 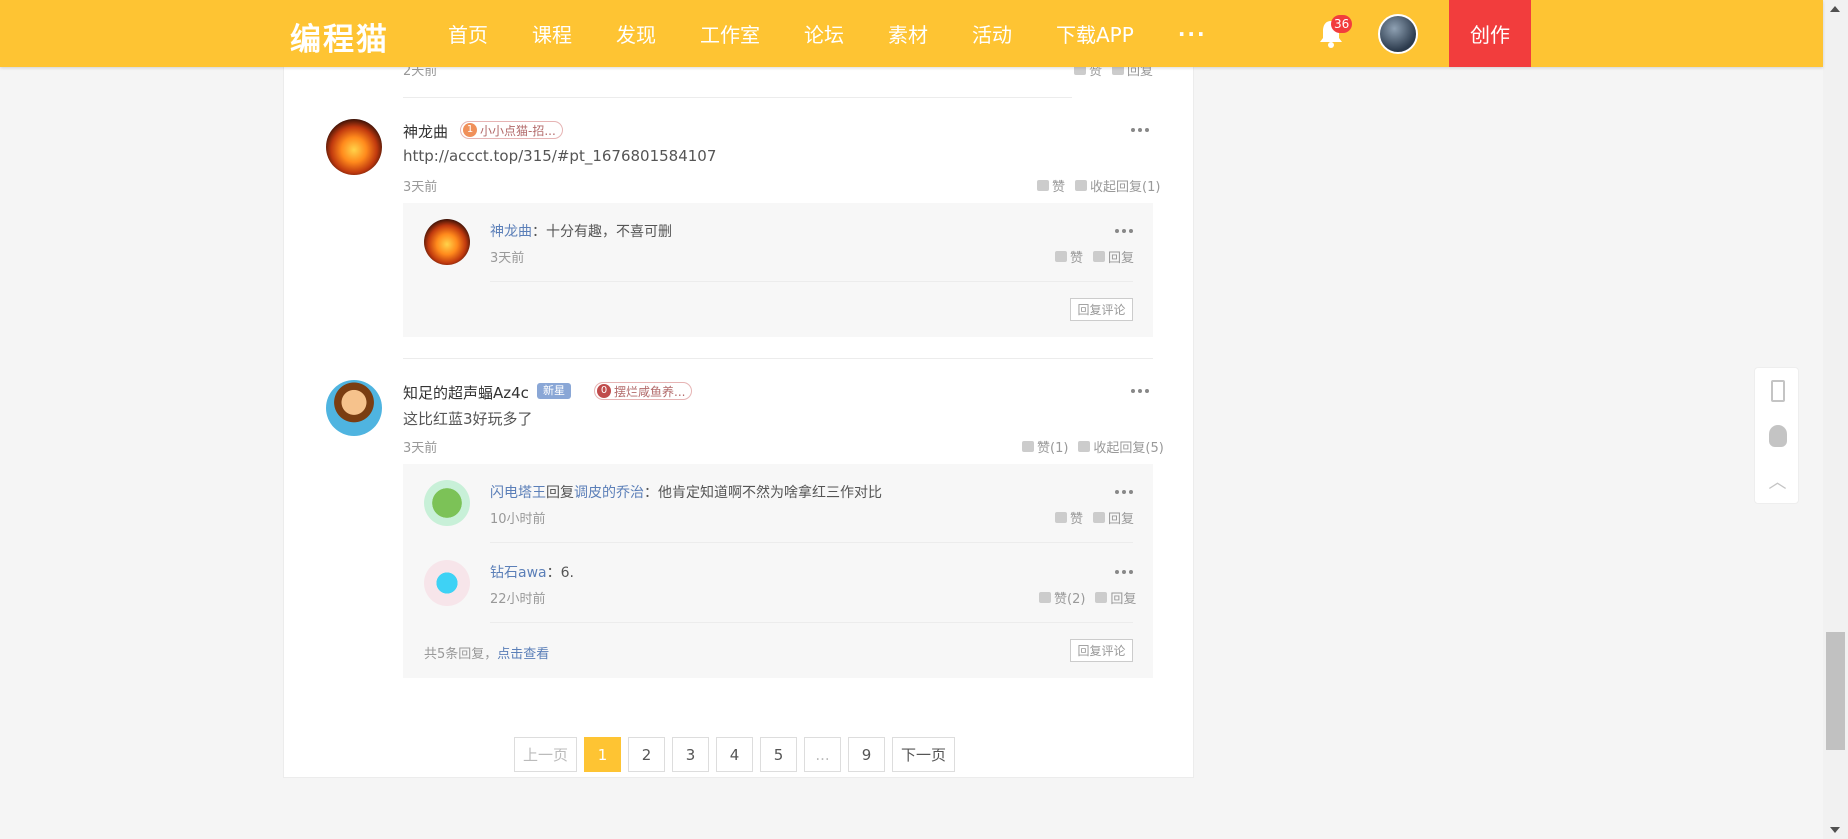 What do you see at coordinates (1192, 34) in the screenshot?
I see `nav-more-button: ···` at bounding box center [1192, 34].